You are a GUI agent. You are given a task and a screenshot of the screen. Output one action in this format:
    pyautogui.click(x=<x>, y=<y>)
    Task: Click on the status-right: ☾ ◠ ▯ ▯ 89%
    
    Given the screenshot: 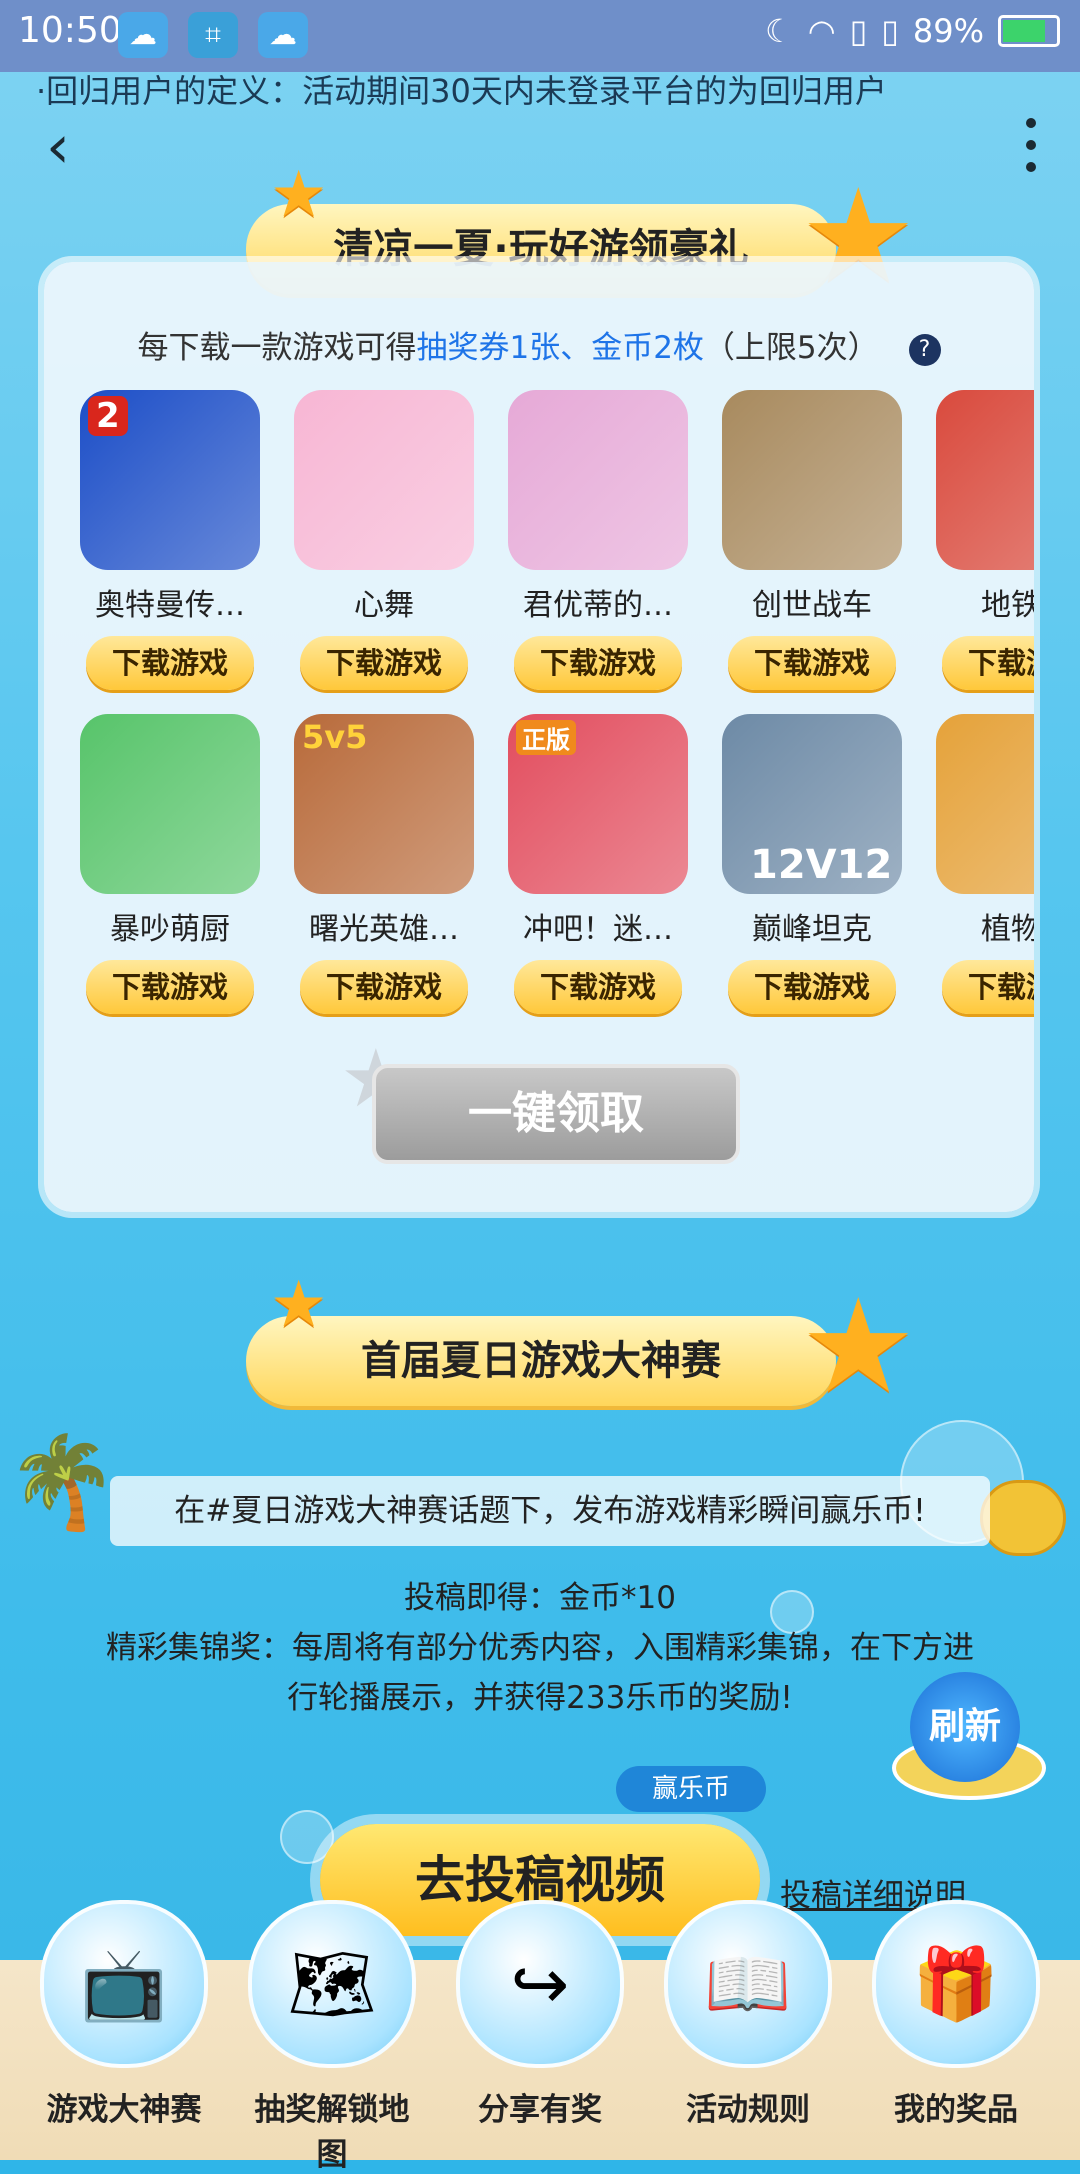 What is the action you would take?
    pyautogui.click(x=912, y=31)
    